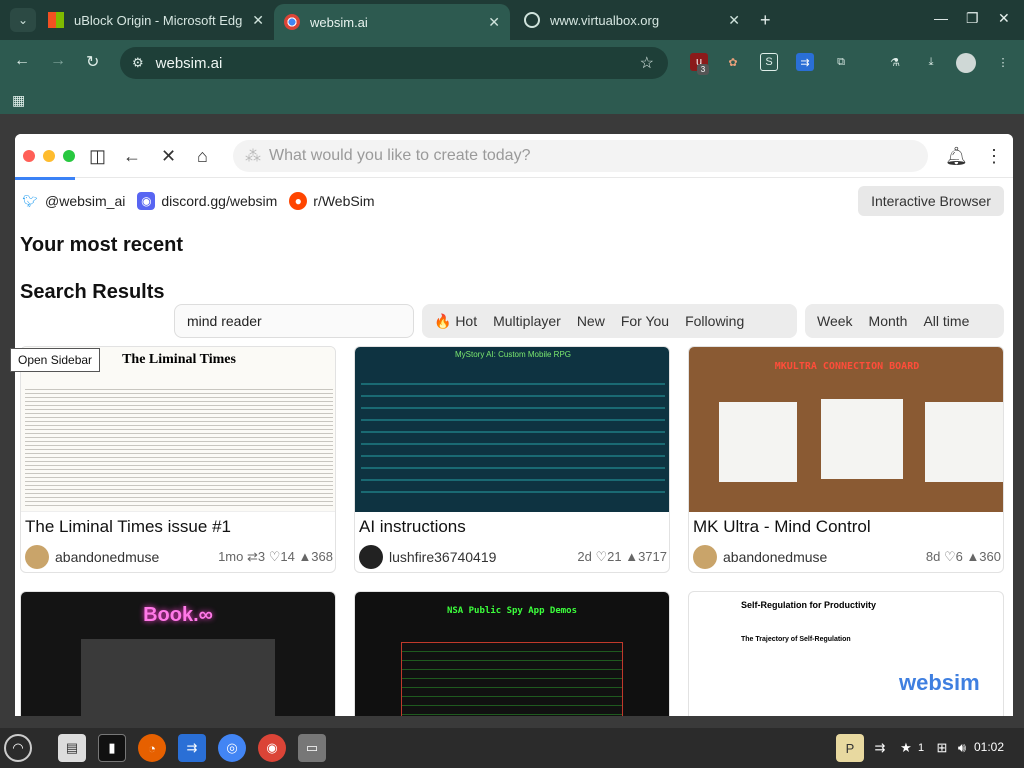 The height and width of the screenshot is (768, 1024). I want to click on home-icon: ⌂, so click(202, 156).